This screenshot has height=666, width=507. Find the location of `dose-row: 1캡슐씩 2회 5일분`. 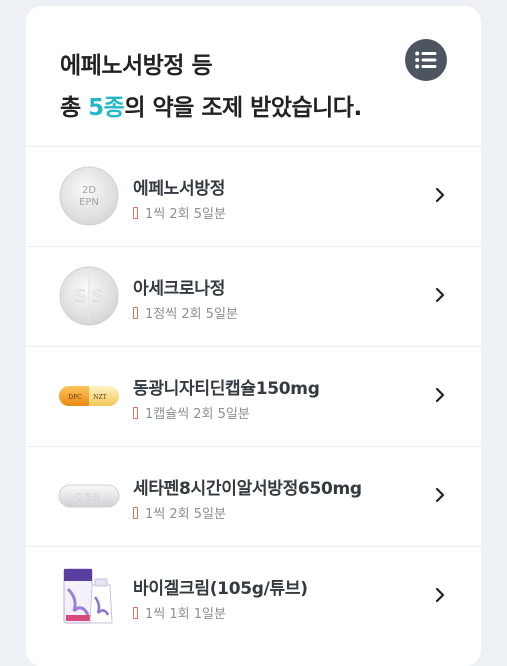

dose-row: 1캡슐씩 2회 5일분 is located at coordinates (191, 412).